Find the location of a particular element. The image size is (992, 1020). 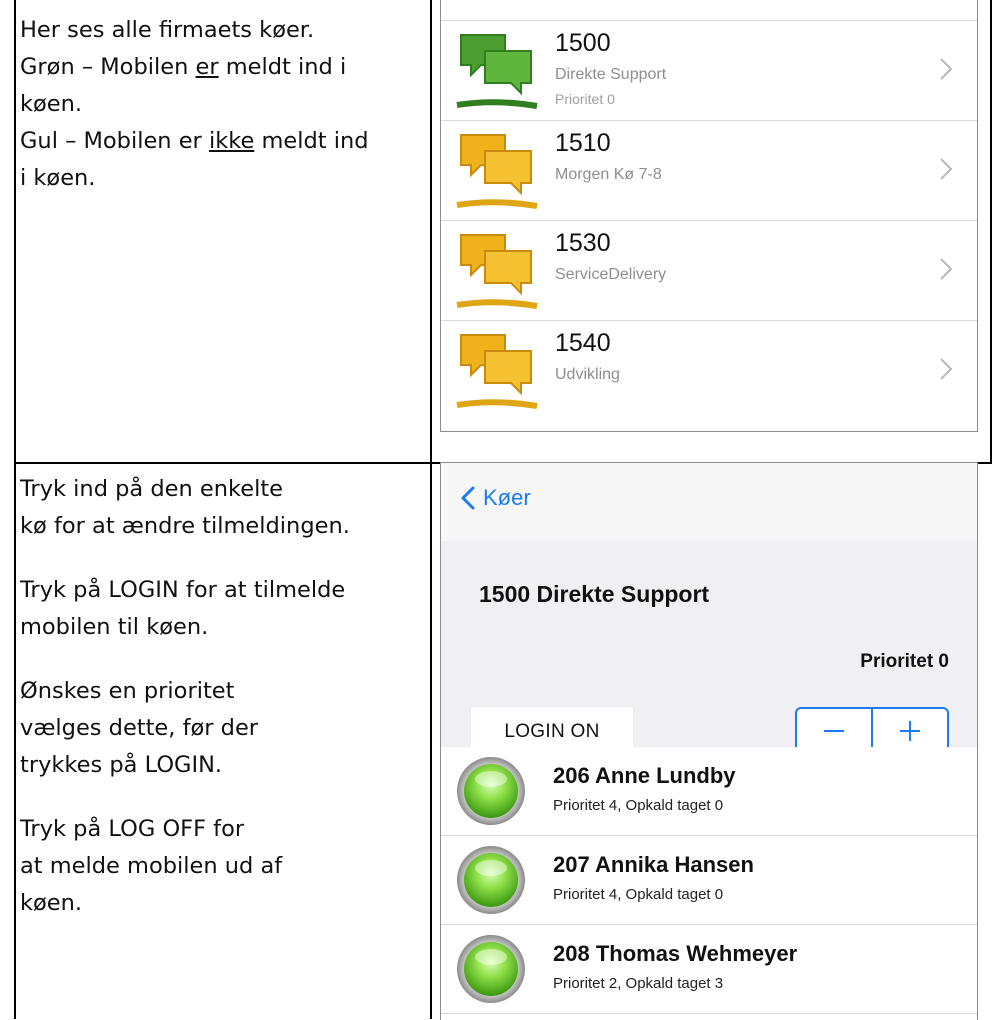

intro-yellow-line: Gul – Mobilen er ikke meldt ind is located at coordinates (194, 141).